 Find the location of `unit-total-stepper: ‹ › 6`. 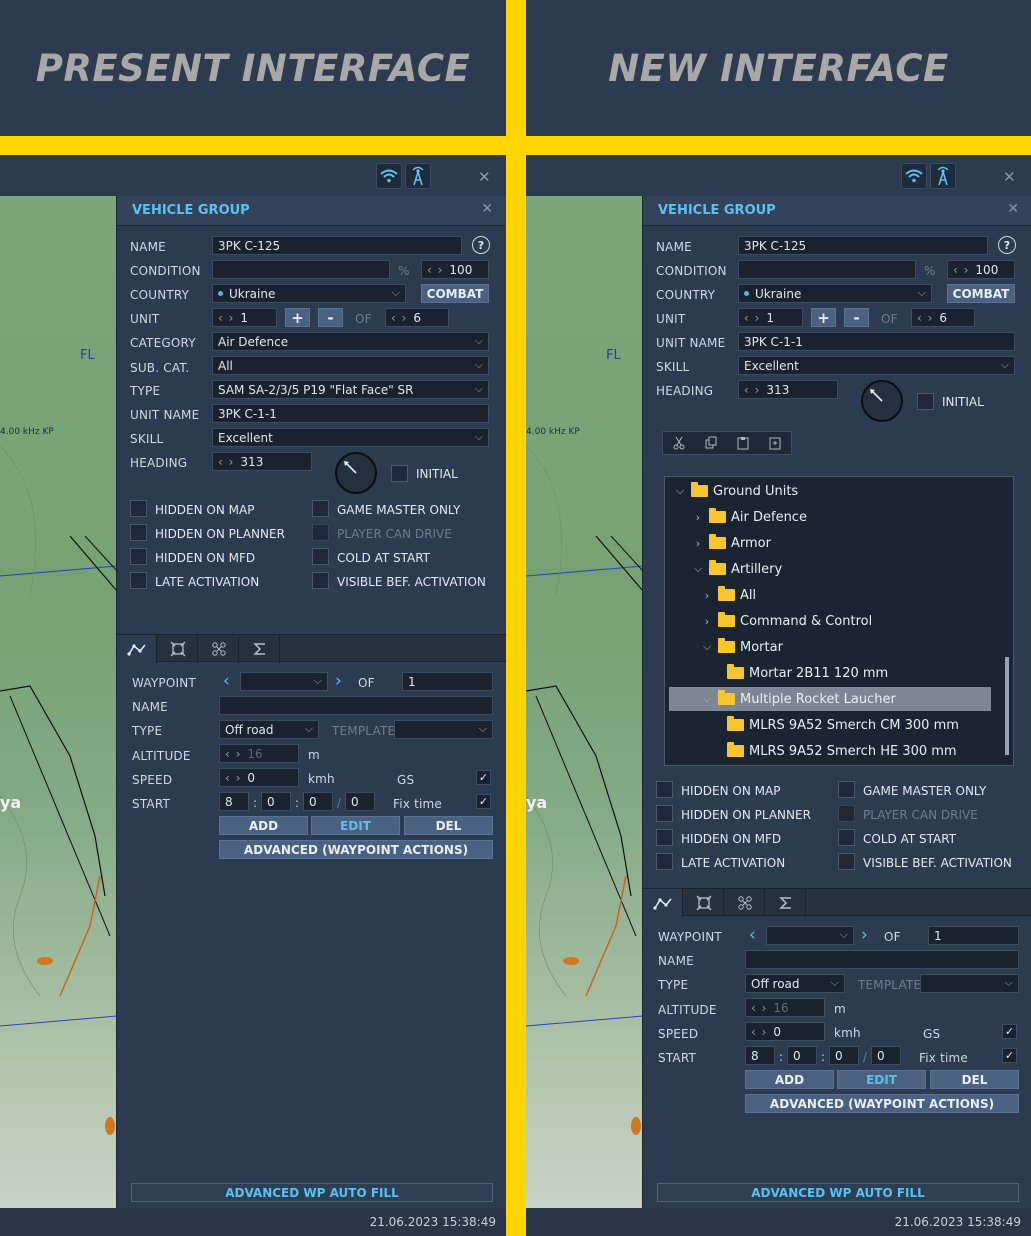

unit-total-stepper: ‹ › 6 is located at coordinates (417, 317).